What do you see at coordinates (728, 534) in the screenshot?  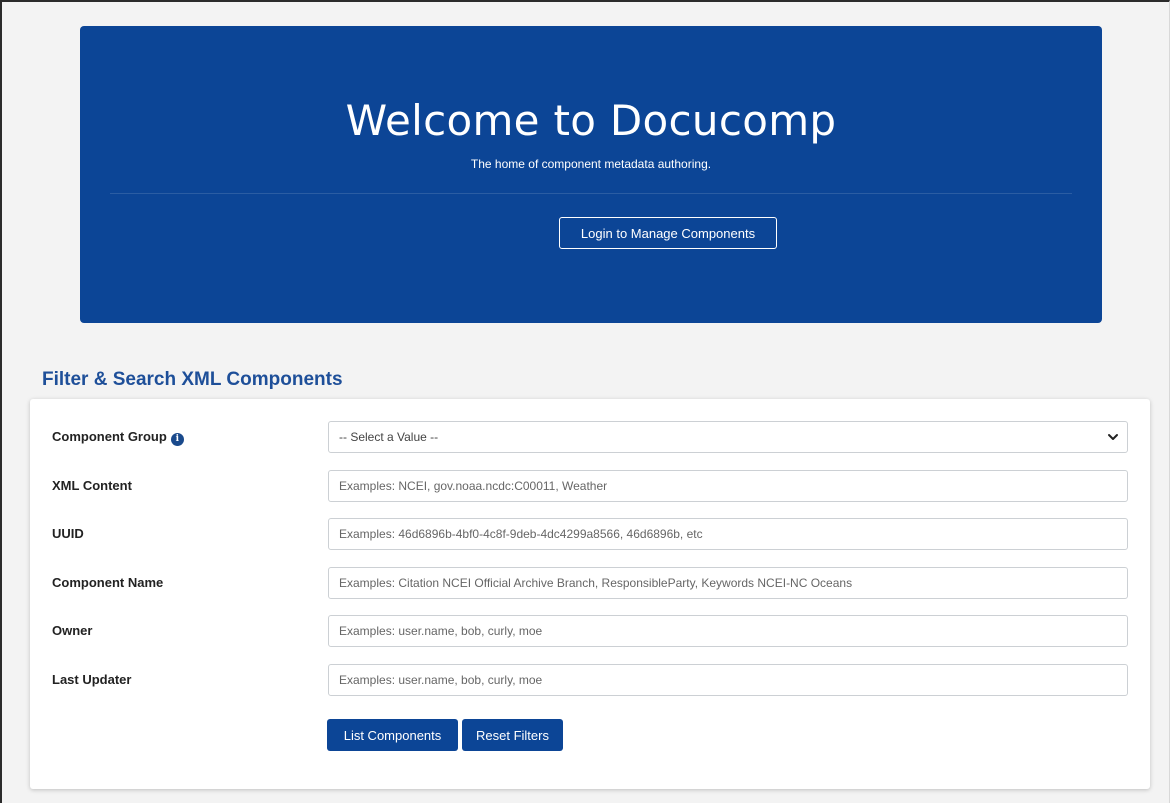 I see `uuid-input` at bounding box center [728, 534].